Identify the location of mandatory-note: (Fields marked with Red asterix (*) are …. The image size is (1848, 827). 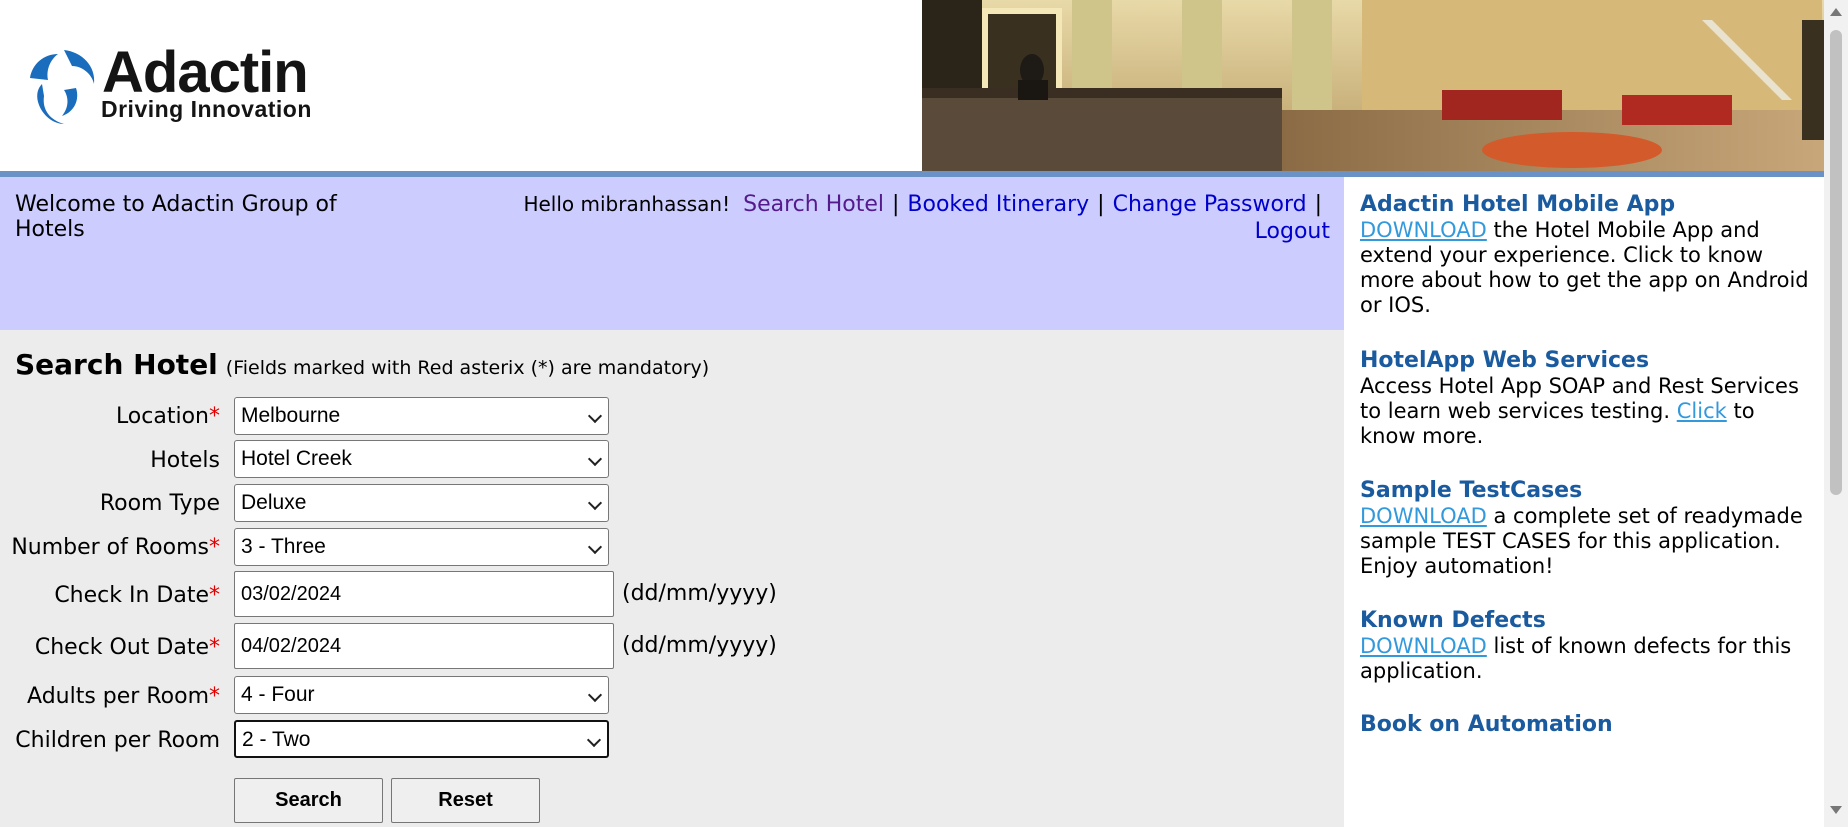
(467, 368).